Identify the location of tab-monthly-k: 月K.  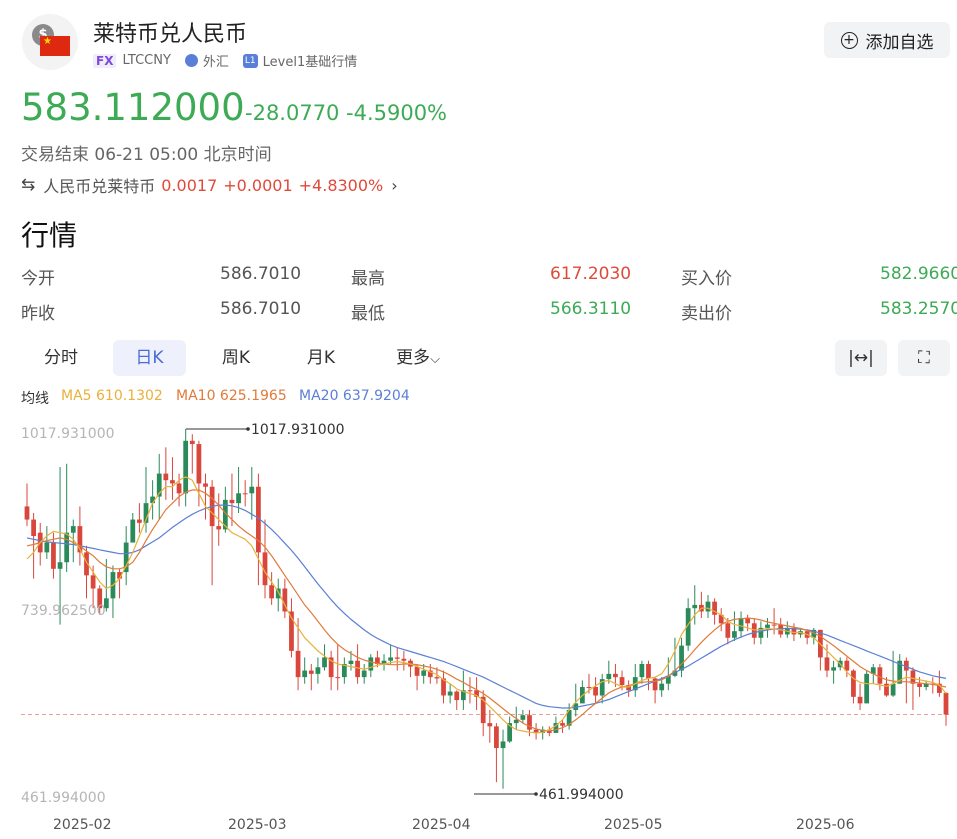
(321, 358).